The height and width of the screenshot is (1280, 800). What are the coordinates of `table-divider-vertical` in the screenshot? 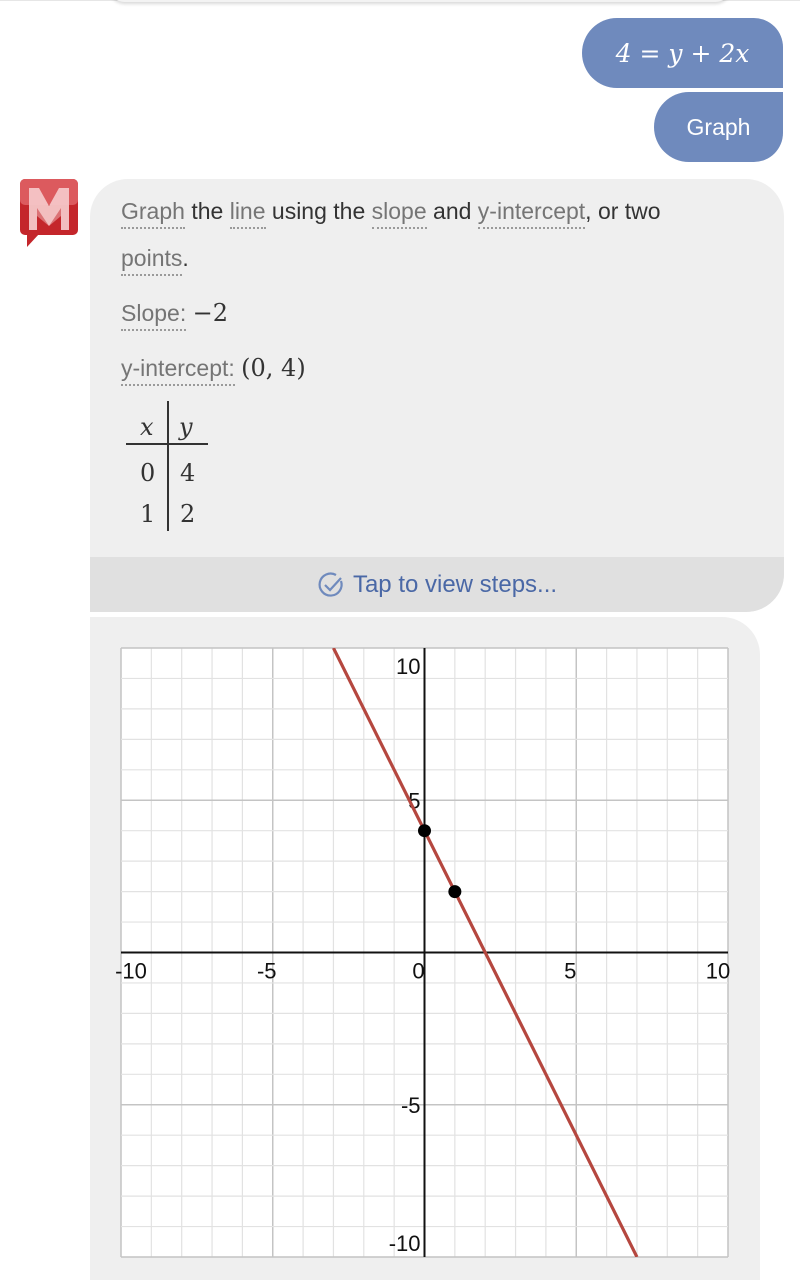 It's located at (168, 466).